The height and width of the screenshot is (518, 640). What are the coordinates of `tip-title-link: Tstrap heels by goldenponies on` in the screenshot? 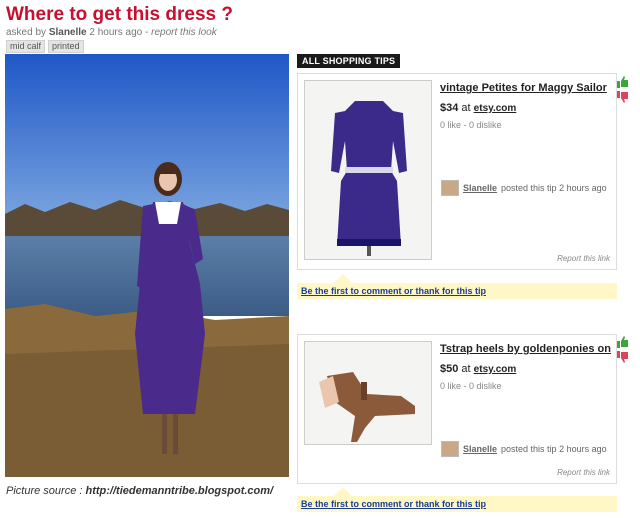 It's located at (525, 349).